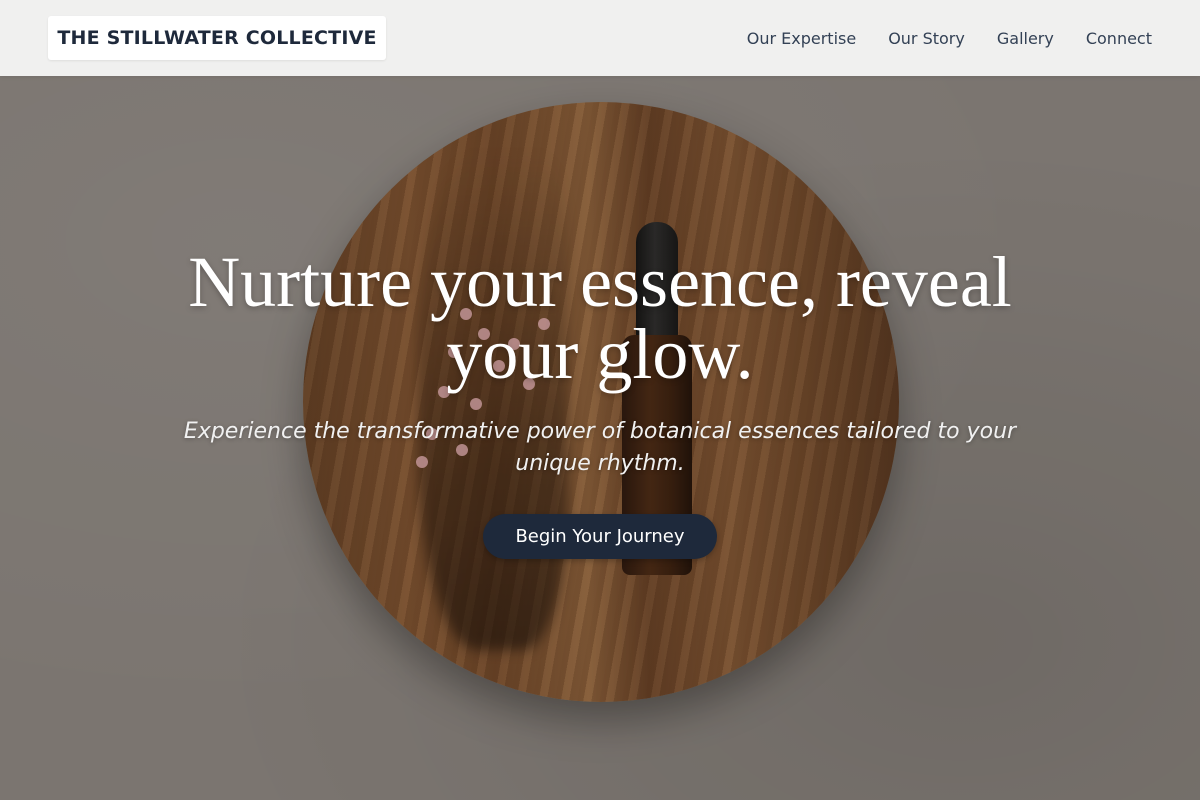  What do you see at coordinates (801, 38) in the screenshot?
I see `nav-link-our-expertise: Our Expertise` at bounding box center [801, 38].